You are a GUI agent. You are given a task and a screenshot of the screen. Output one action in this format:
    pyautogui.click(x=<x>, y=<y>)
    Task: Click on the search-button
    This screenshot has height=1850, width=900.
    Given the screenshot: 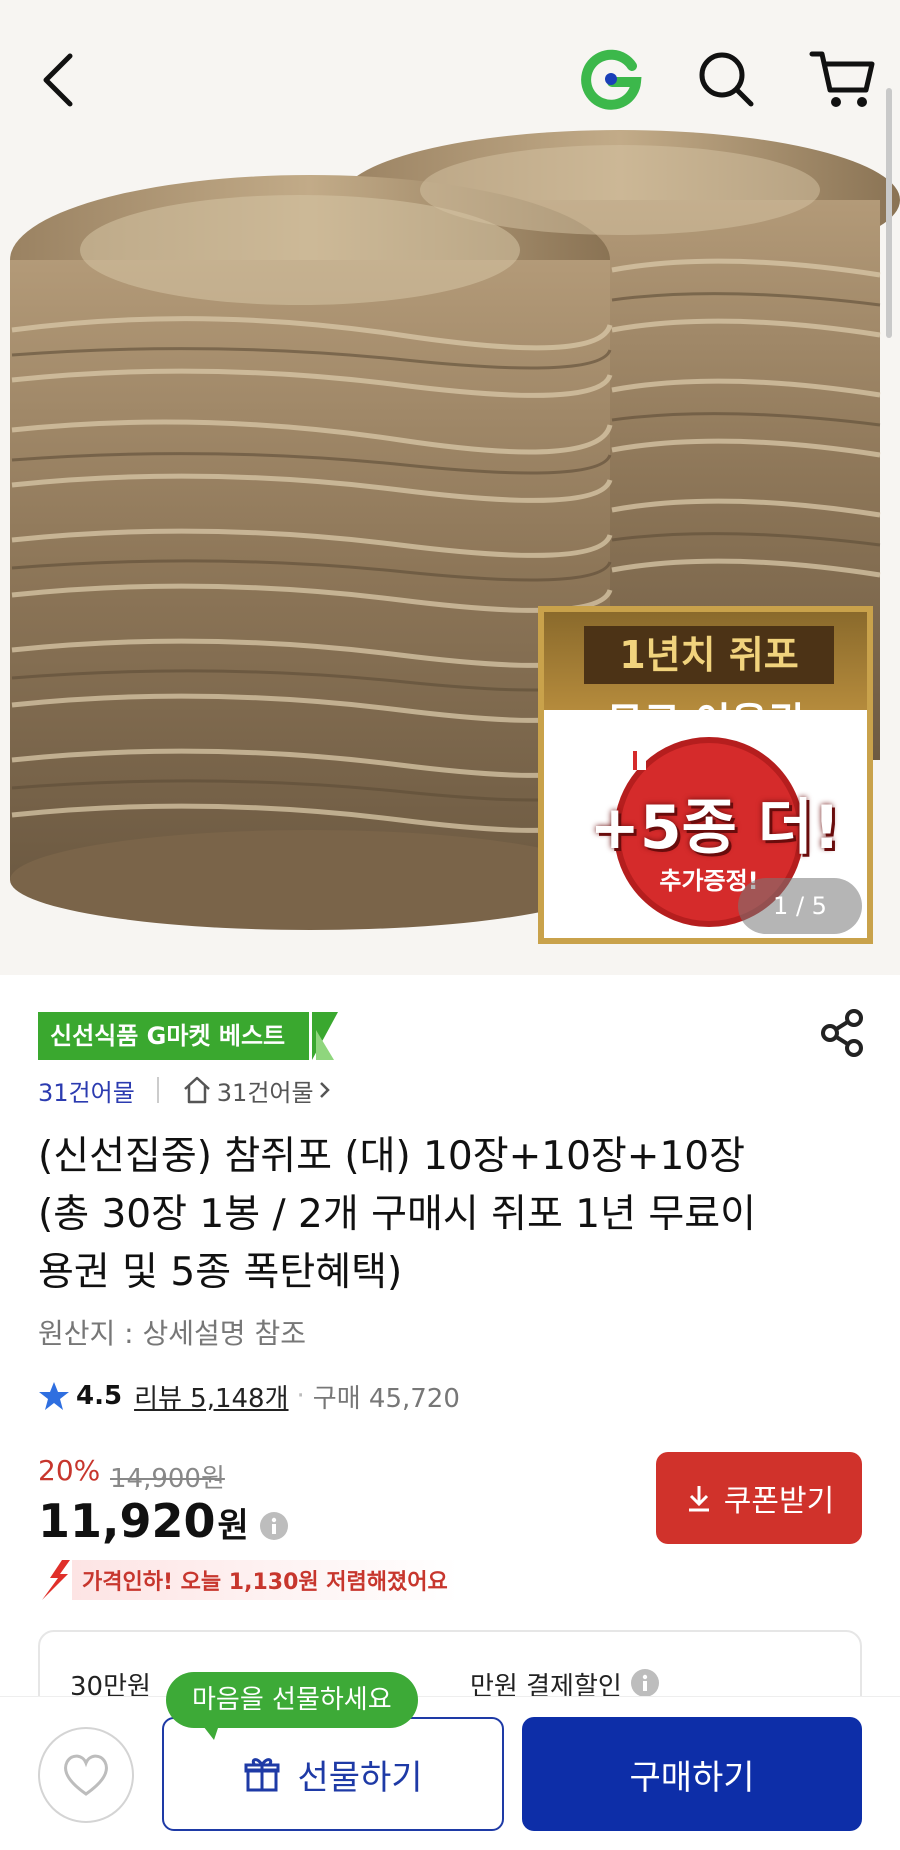 What is the action you would take?
    pyautogui.click(x=726, y=79)
    